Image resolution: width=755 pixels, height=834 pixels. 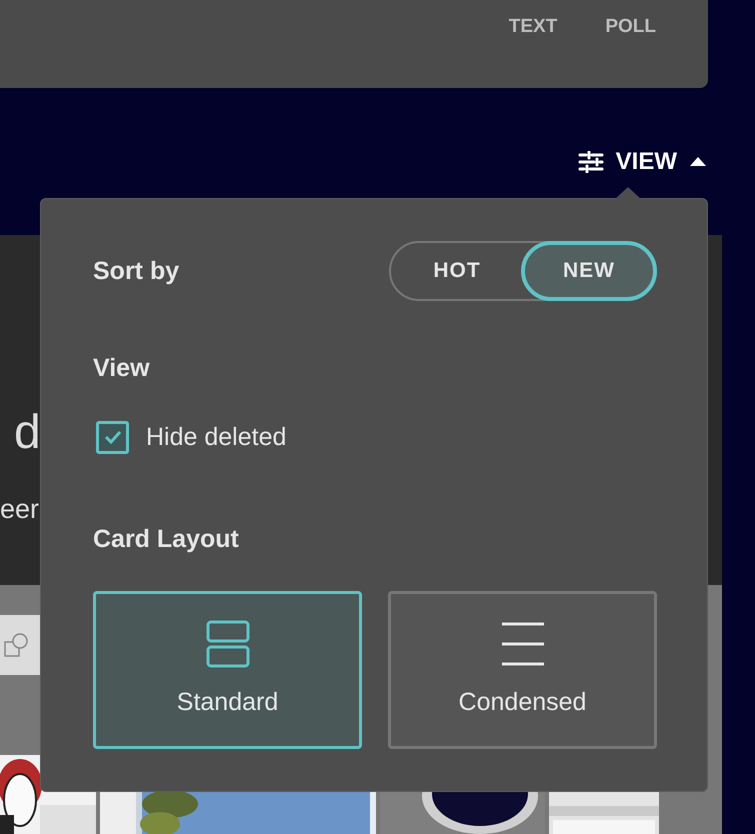 I want to click on card-layout-heading: Card Layout, so click(x=166, y=539).